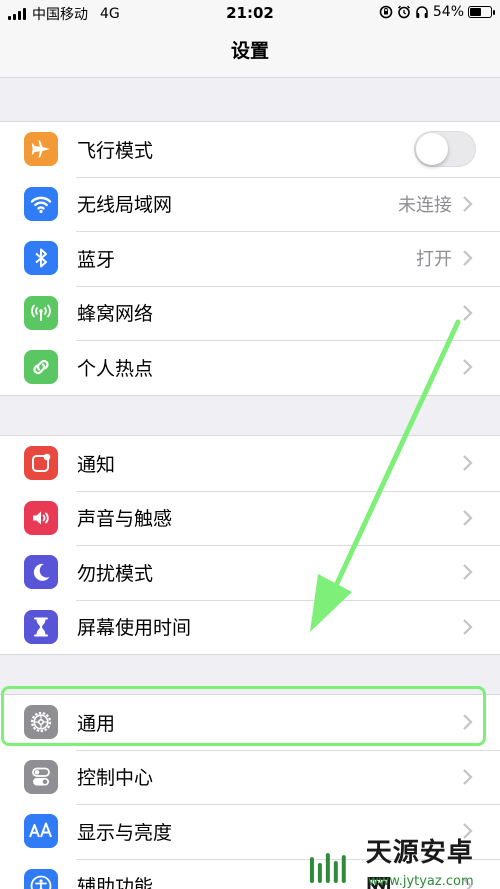 The image size is (500, 889). I want to click on watermark: 天源安卓网 www.jytyaz.com, so click(400, 863).